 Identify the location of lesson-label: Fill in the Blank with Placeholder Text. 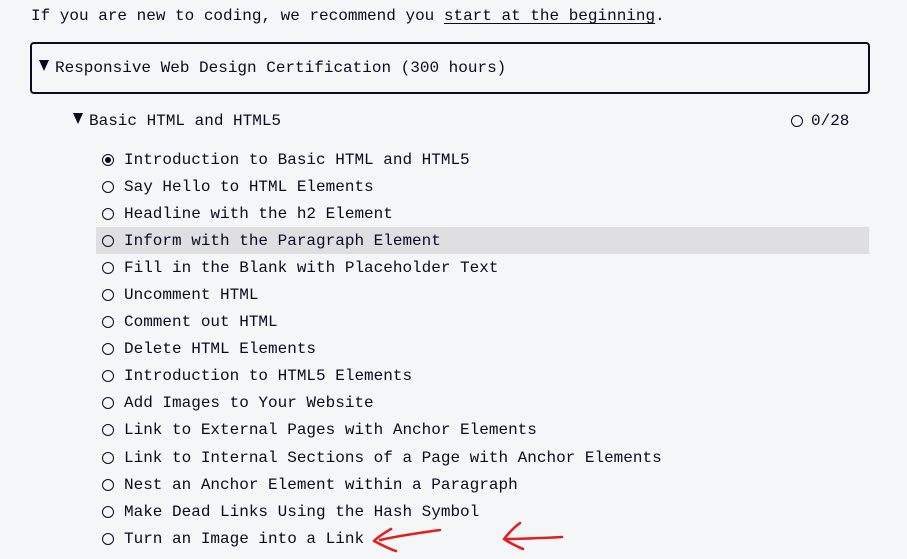
(311, 267).